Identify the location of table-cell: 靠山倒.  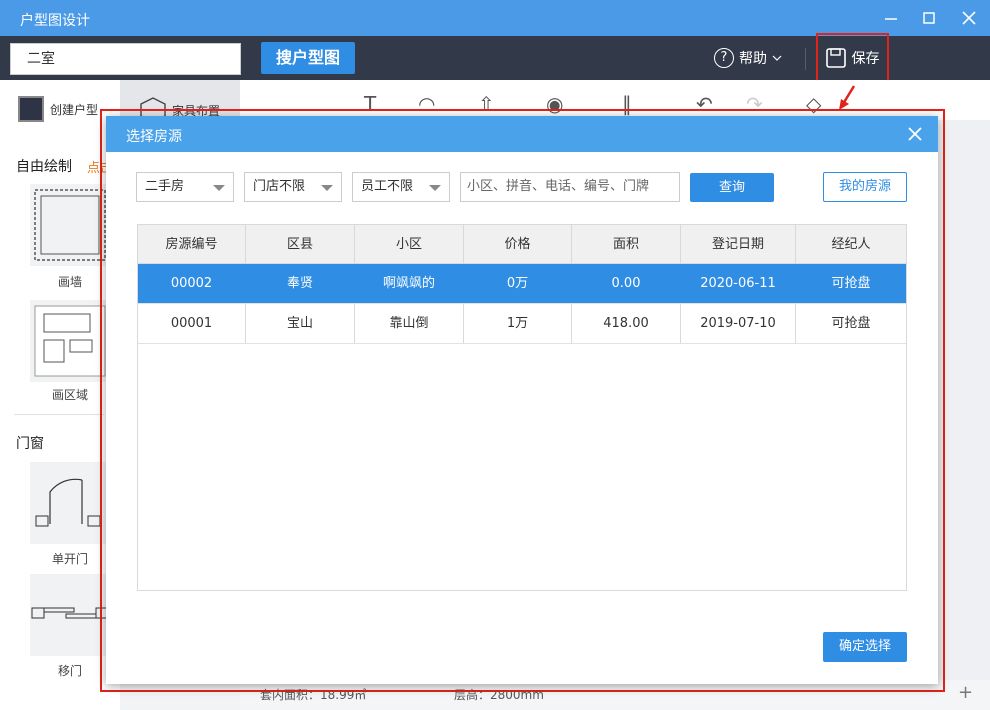
(409, 323).